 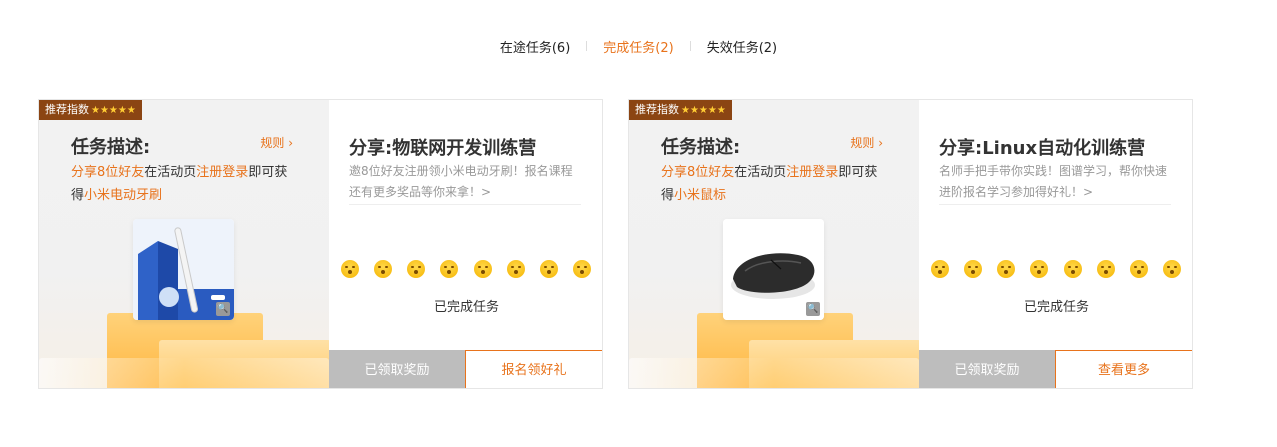 I want to click on reward-name: 小米鼠标, so click(x=700, y=195).